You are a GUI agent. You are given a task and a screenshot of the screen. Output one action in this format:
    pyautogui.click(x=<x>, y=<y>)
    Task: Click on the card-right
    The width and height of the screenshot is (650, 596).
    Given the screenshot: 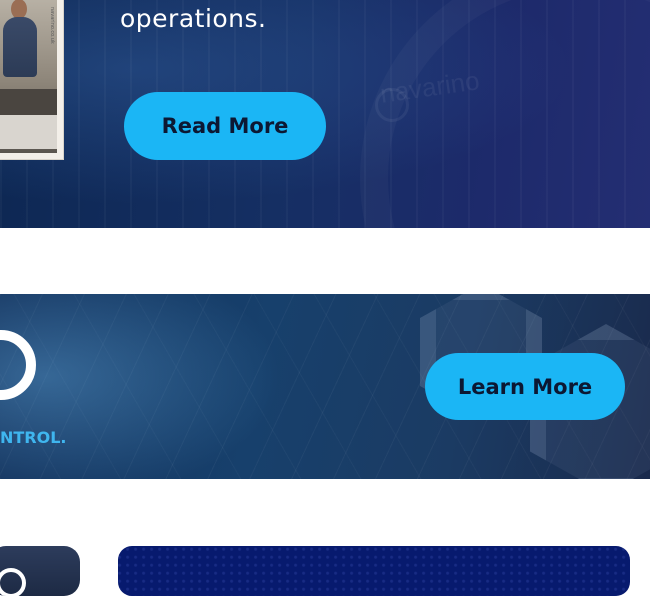 What is the action you would take?
    pyautogui.click(x=374, y=571)
    